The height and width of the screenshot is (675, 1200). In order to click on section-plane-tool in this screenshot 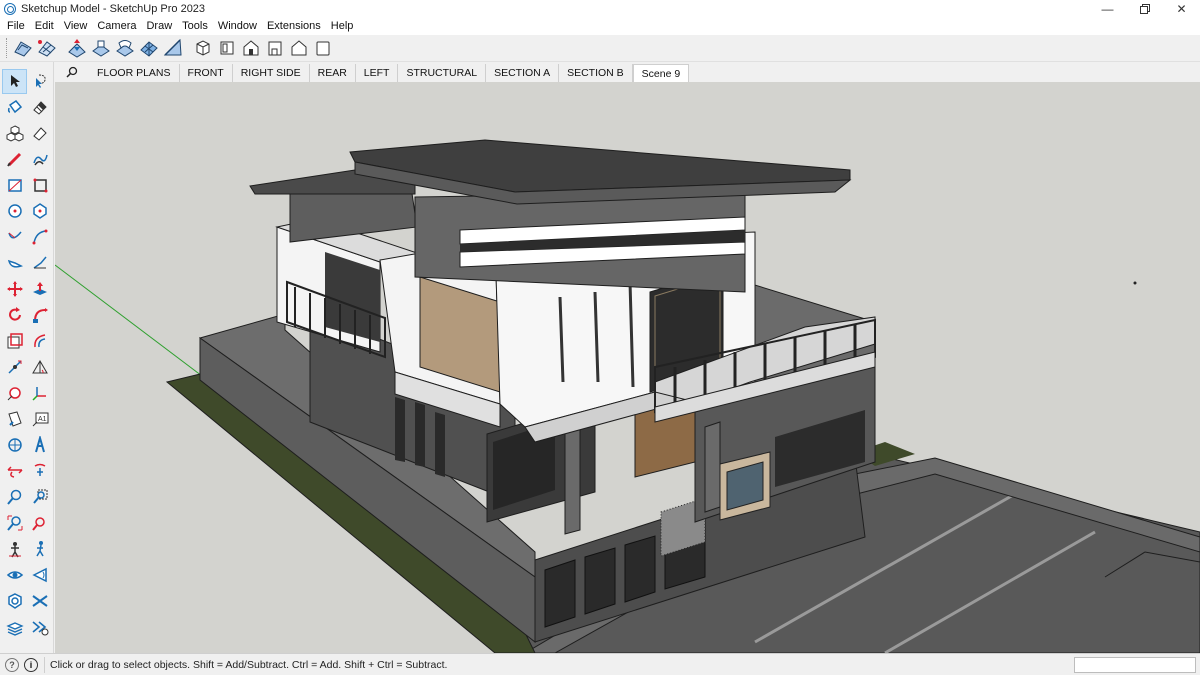, I will do `click(14, 419)`.